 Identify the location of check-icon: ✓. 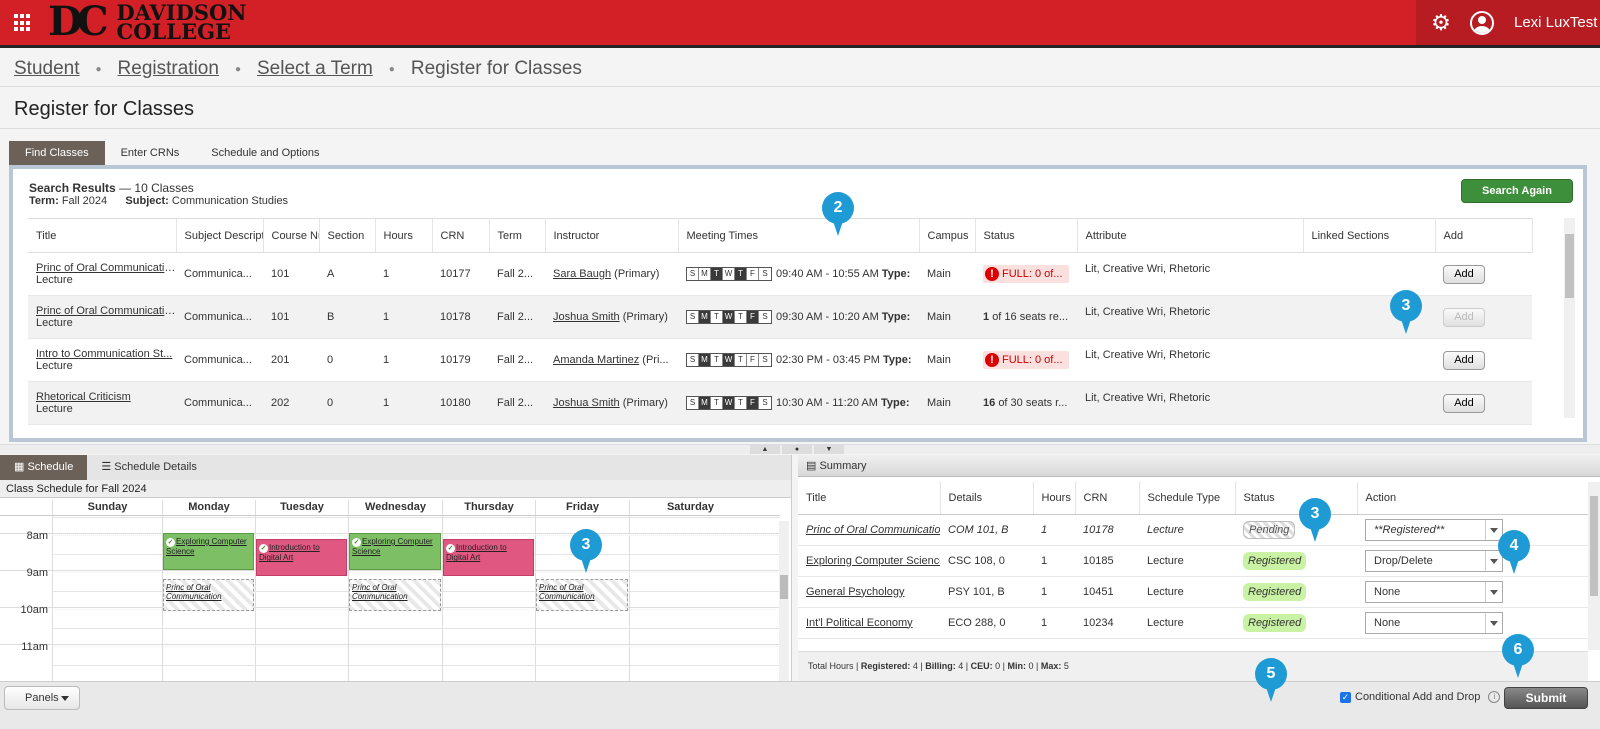
(170, 542).